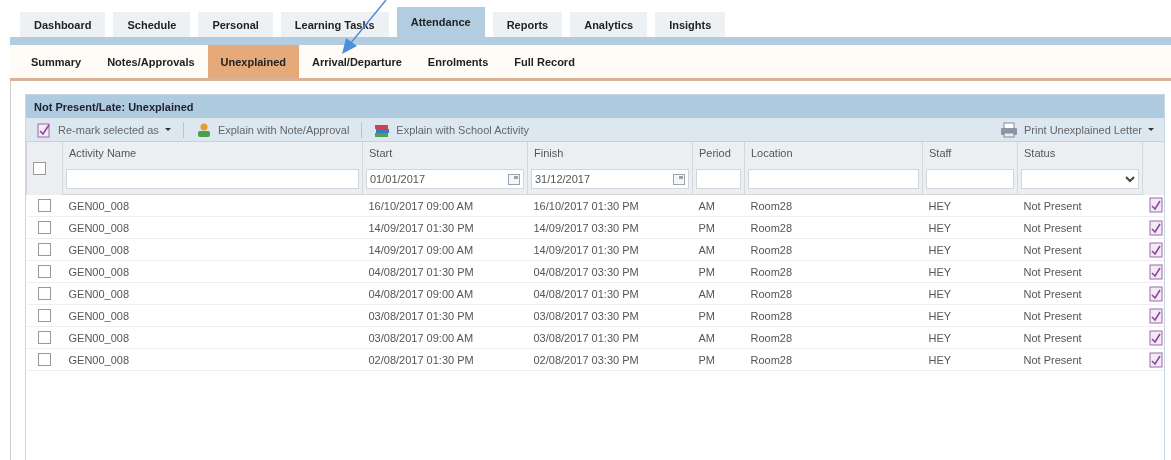  Describe the element at coordinates (253, 61) in the screenshot. I see `sub-tab: Unexplained` at that location.